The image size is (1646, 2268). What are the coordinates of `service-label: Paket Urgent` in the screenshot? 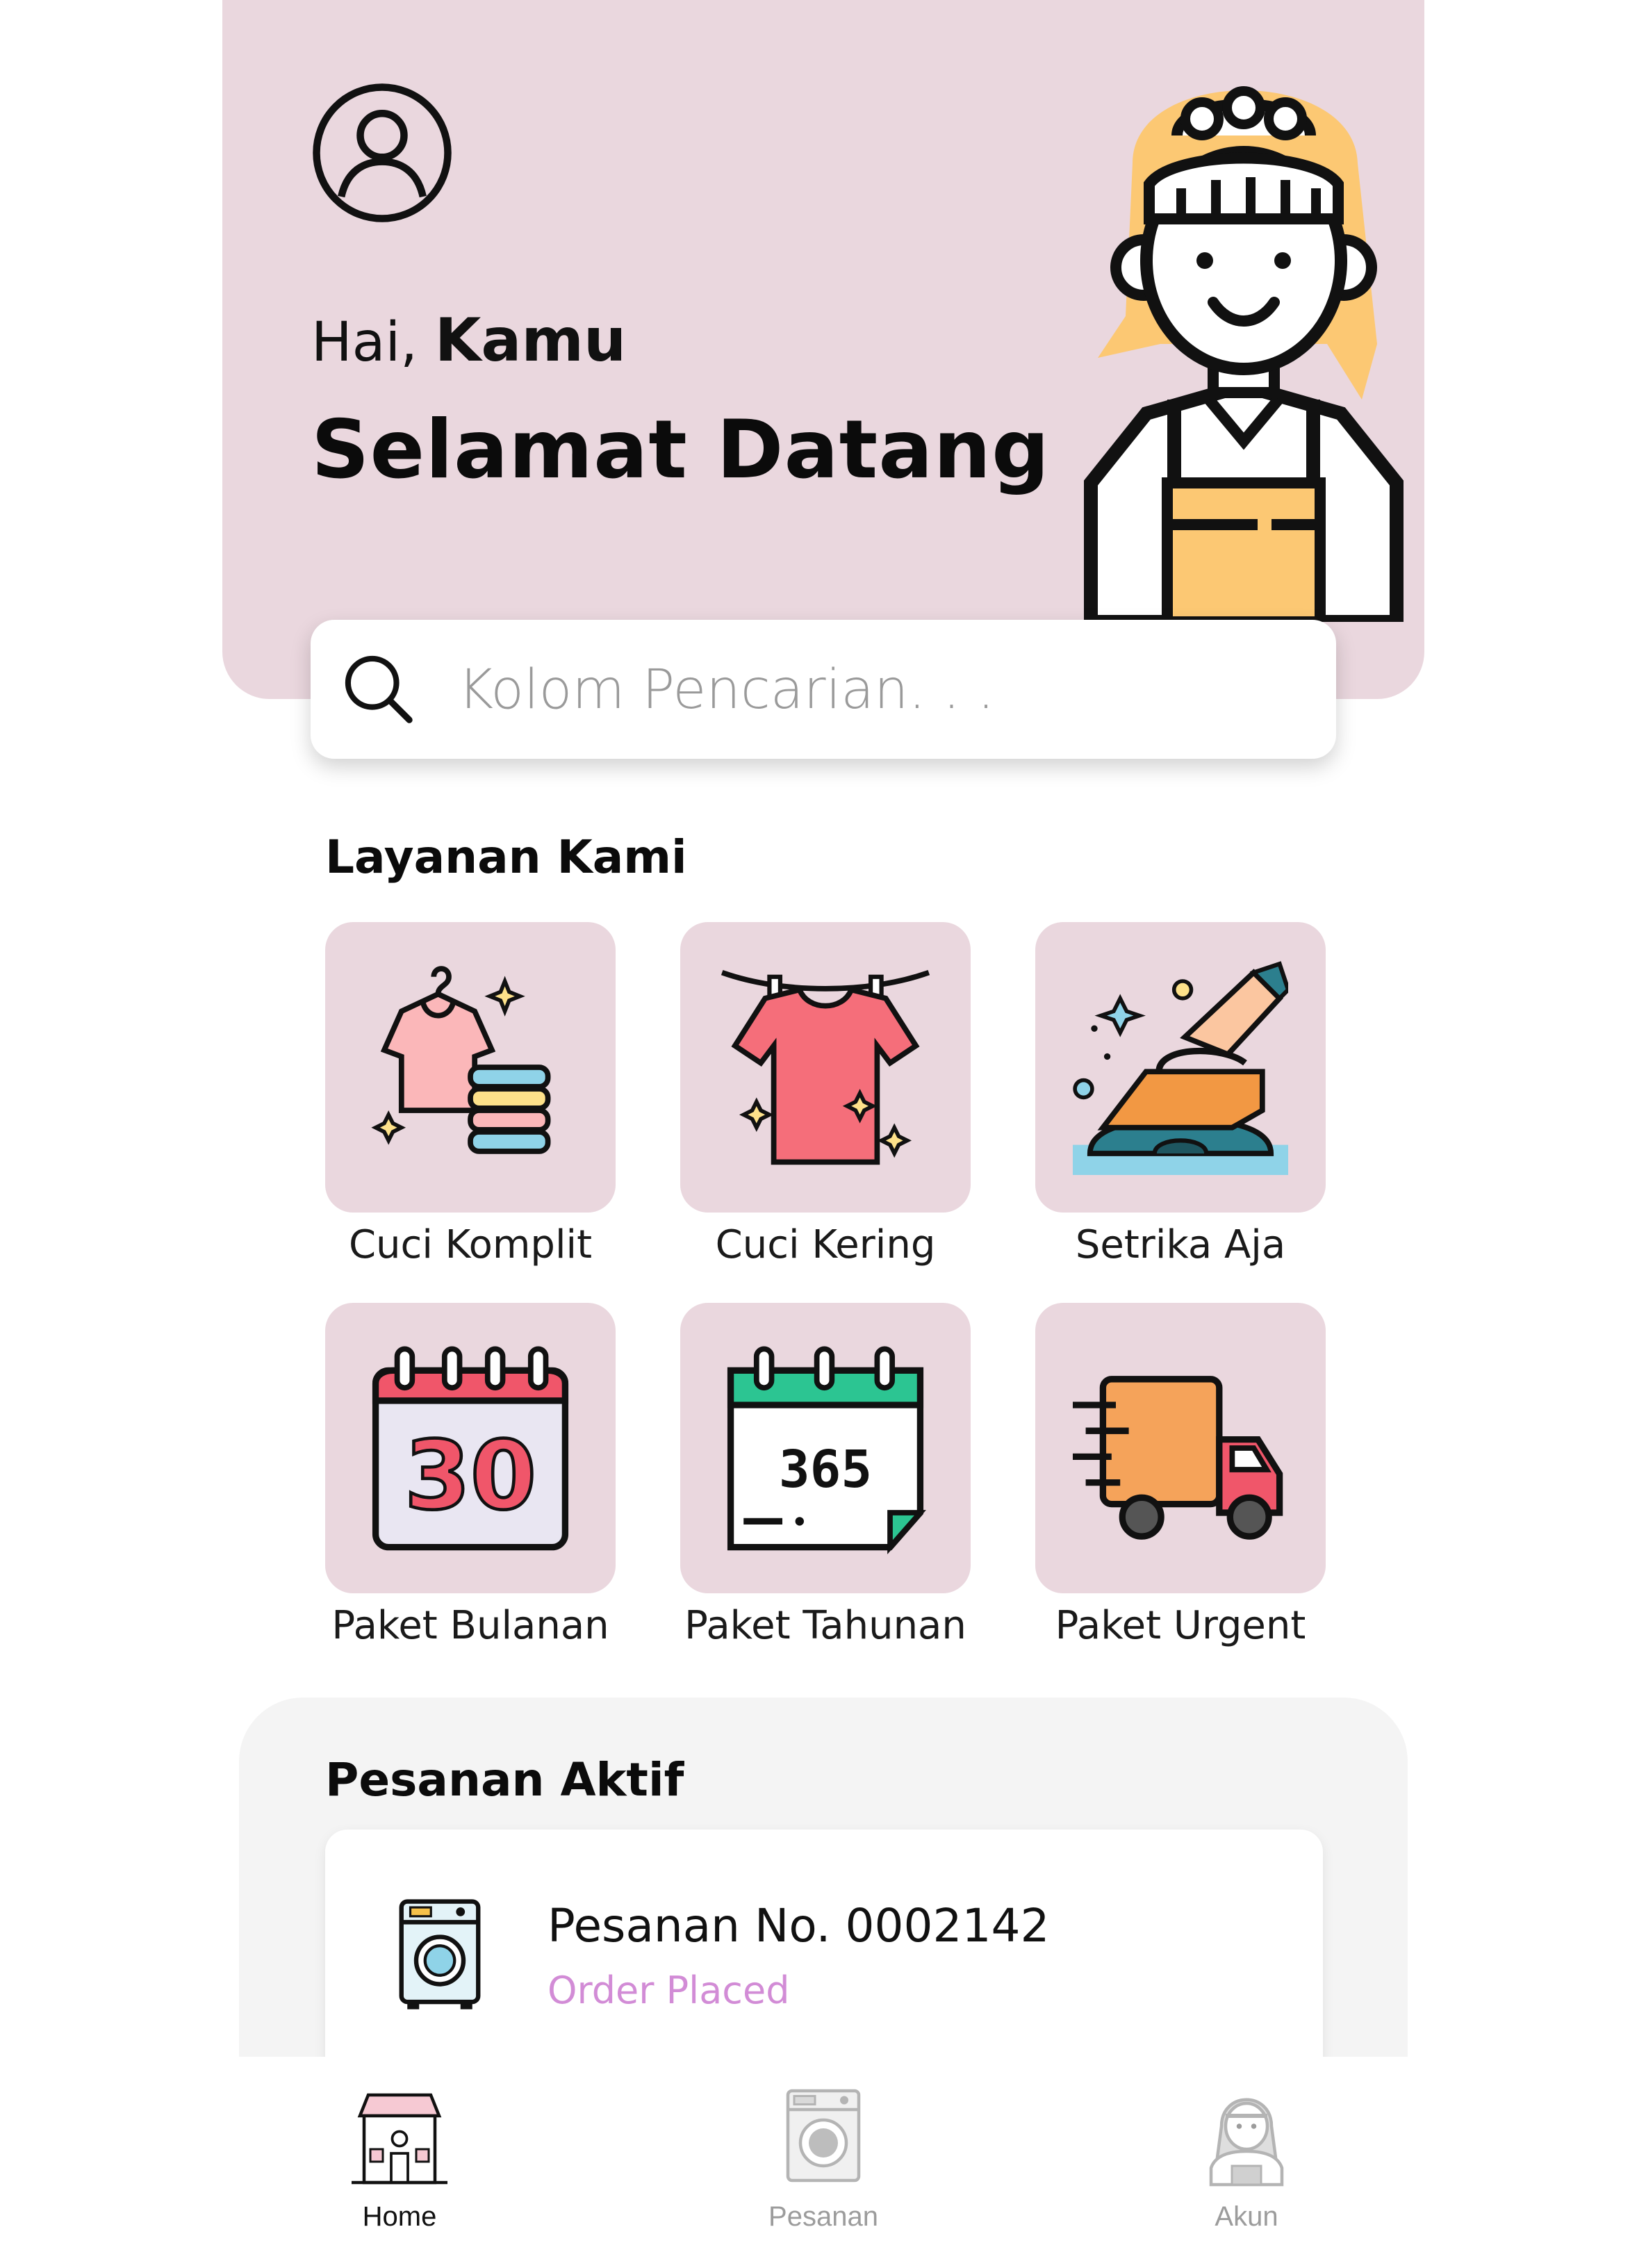 It's located at (1180, 1625).